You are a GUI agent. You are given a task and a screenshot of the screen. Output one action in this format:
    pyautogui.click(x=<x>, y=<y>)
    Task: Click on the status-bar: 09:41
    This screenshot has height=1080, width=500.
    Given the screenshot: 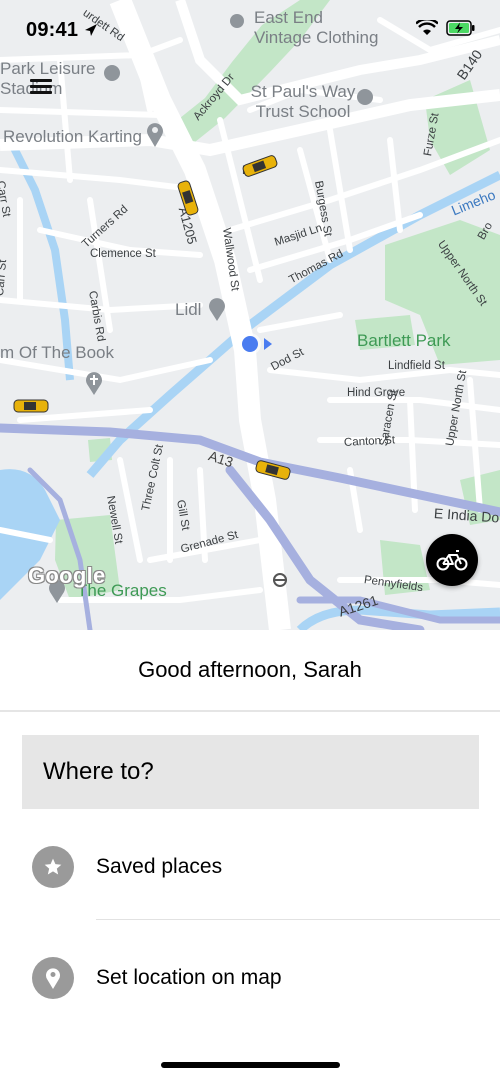 What is the action you would take?
    pyautogui.click(x=250, y=29)
    